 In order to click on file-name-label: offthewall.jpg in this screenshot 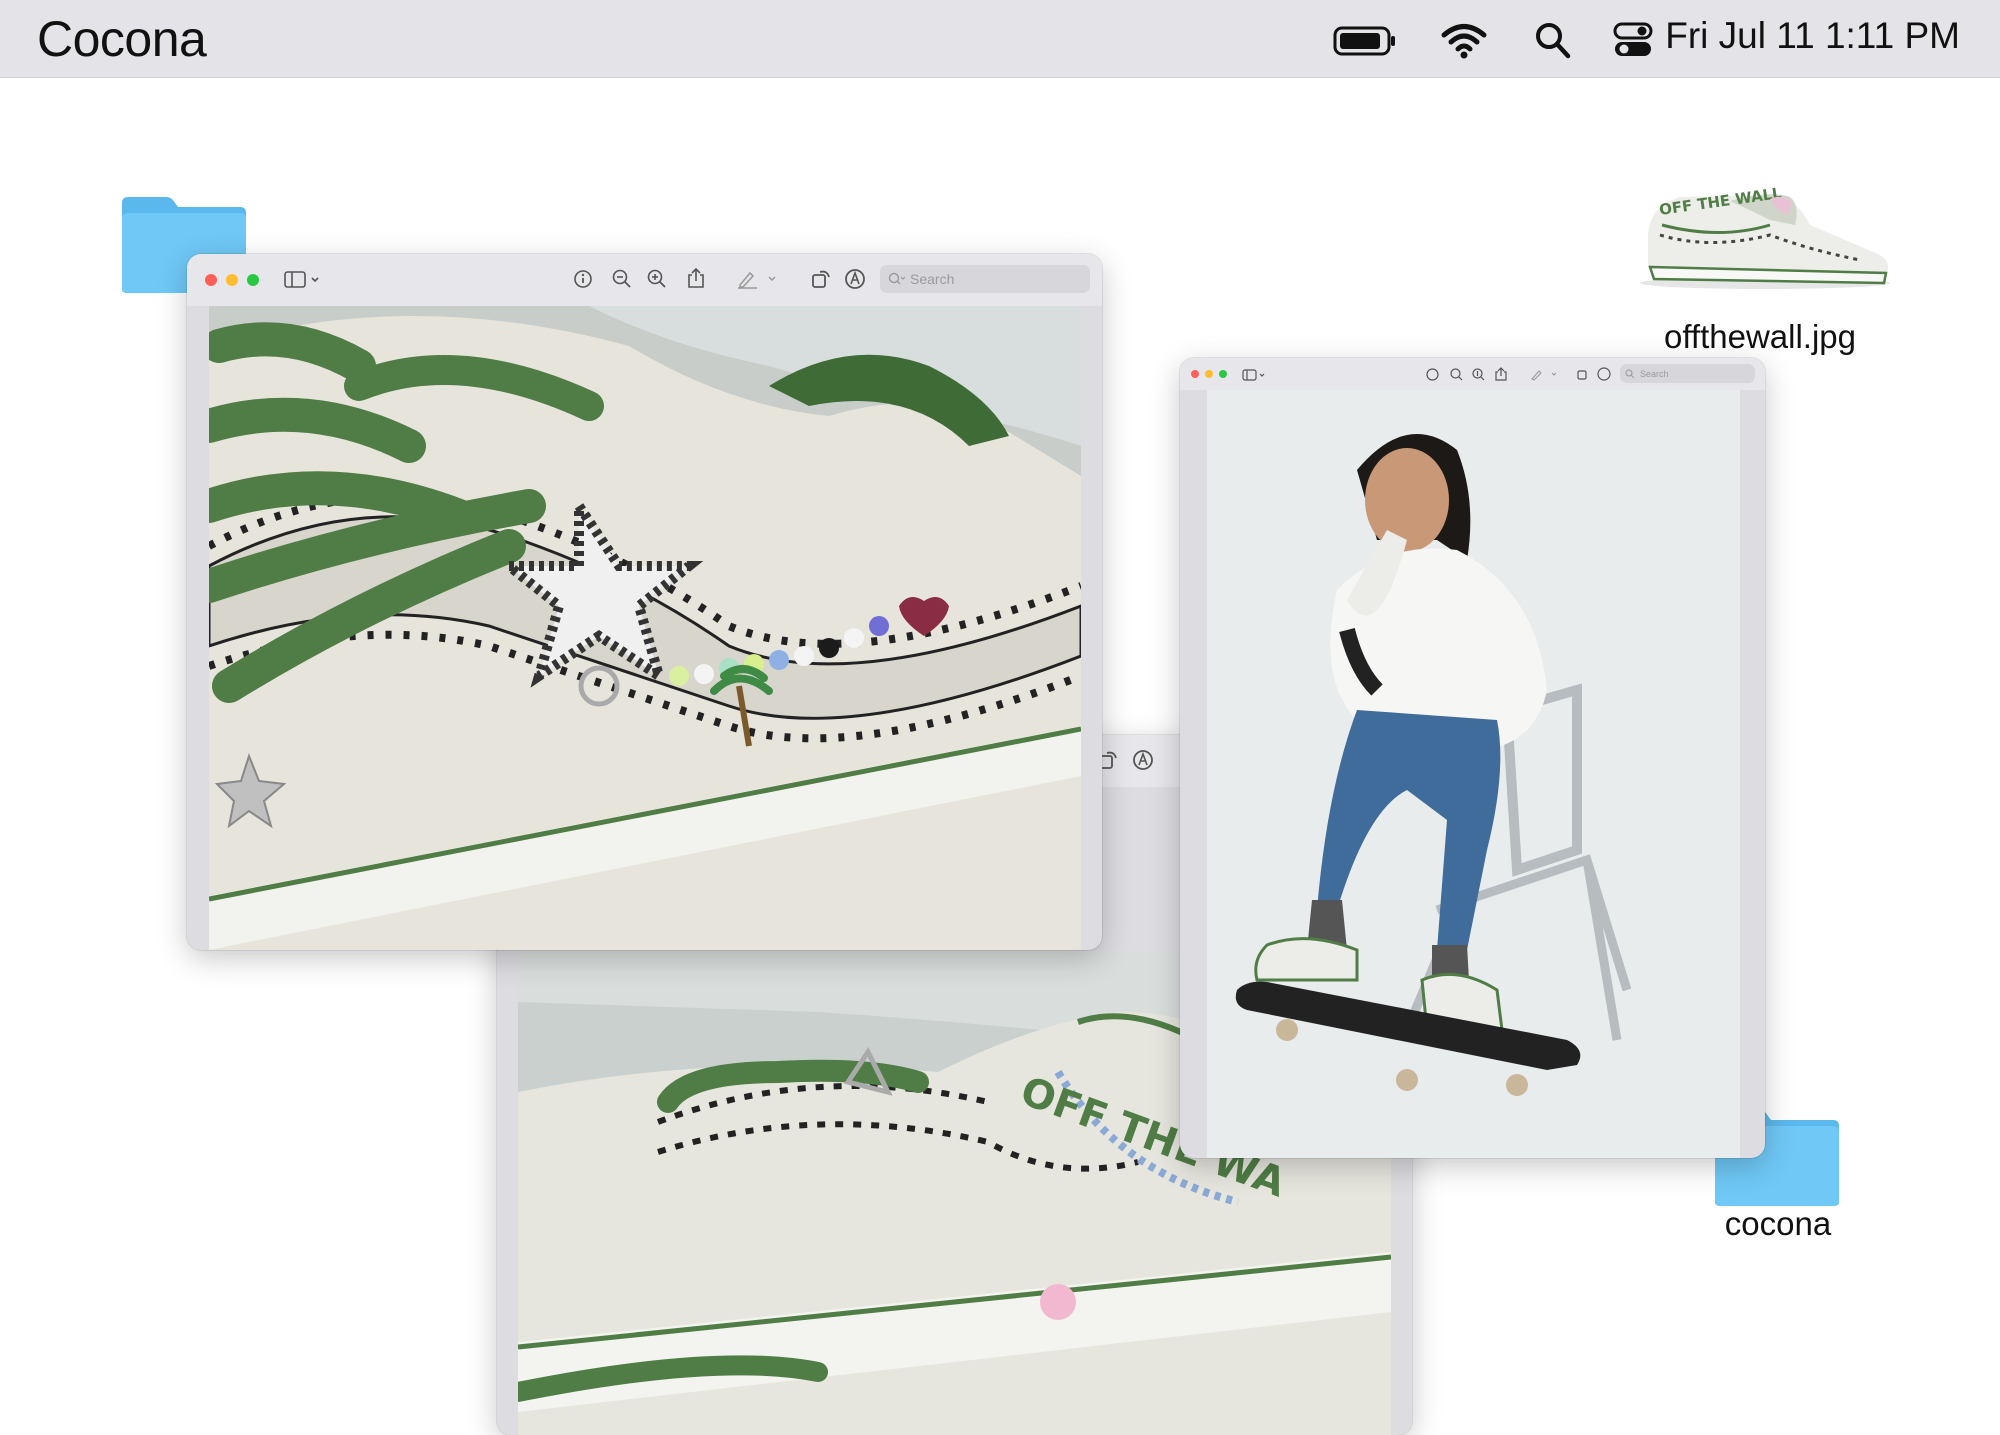, I will do `click(1760, 336)`.